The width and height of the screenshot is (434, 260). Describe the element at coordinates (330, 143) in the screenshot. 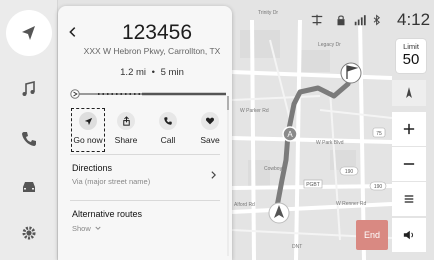

I see `map-label-wpark: W Park Blvd` at that location.